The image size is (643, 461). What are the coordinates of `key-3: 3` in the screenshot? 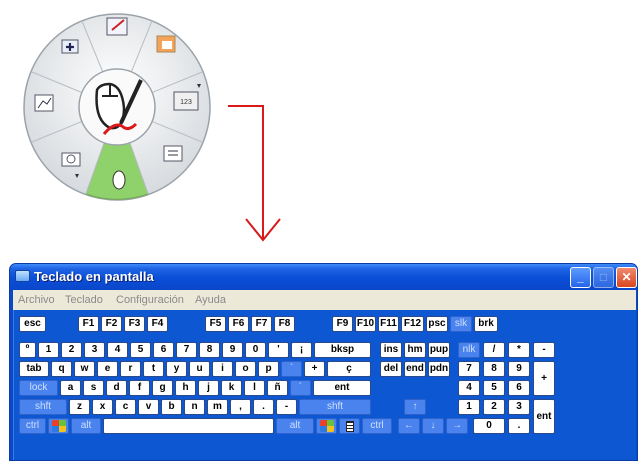 It's located at (94, 350).